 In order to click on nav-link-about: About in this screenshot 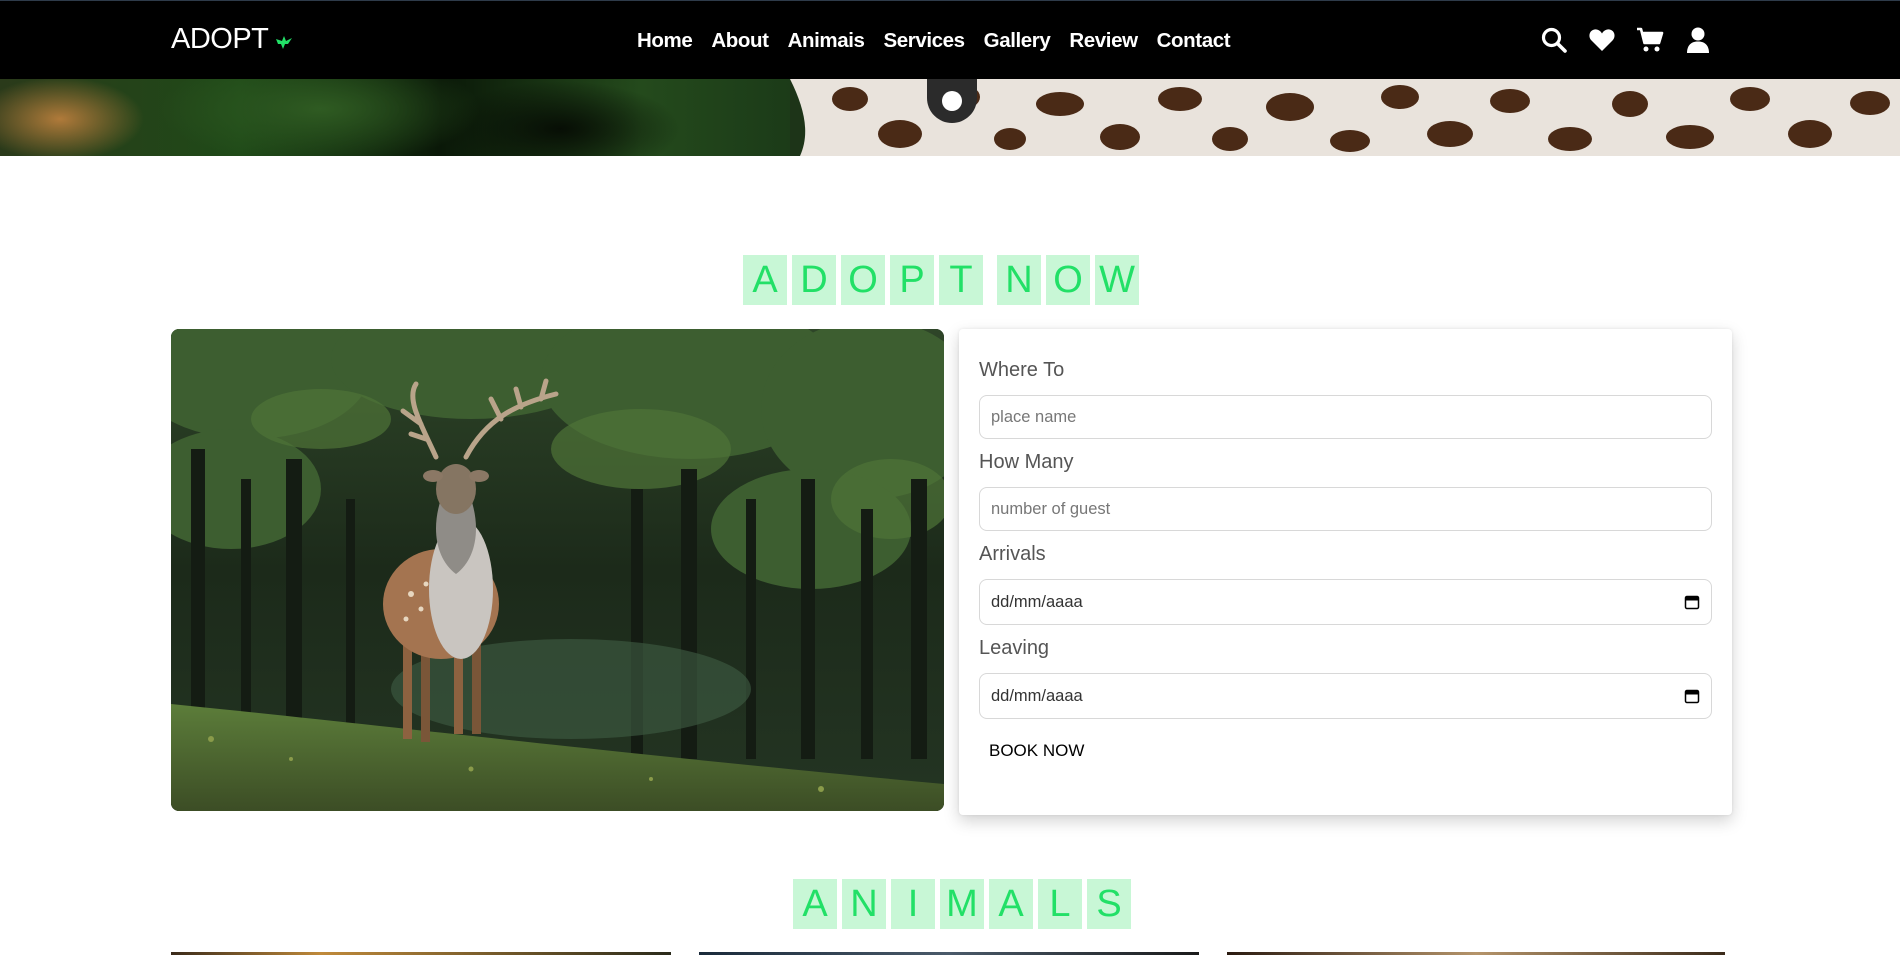, I will do `click(740, 41)`.